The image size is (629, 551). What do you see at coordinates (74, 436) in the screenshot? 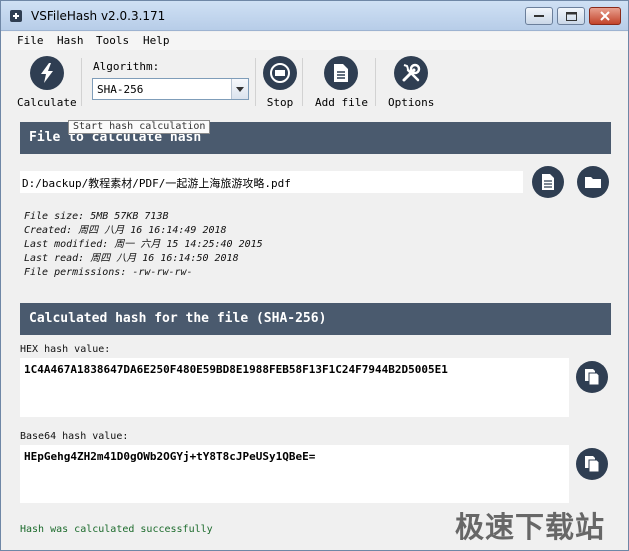
I see `base64-hash-label: Base64 hash value:` at bounding box center [74, 436].